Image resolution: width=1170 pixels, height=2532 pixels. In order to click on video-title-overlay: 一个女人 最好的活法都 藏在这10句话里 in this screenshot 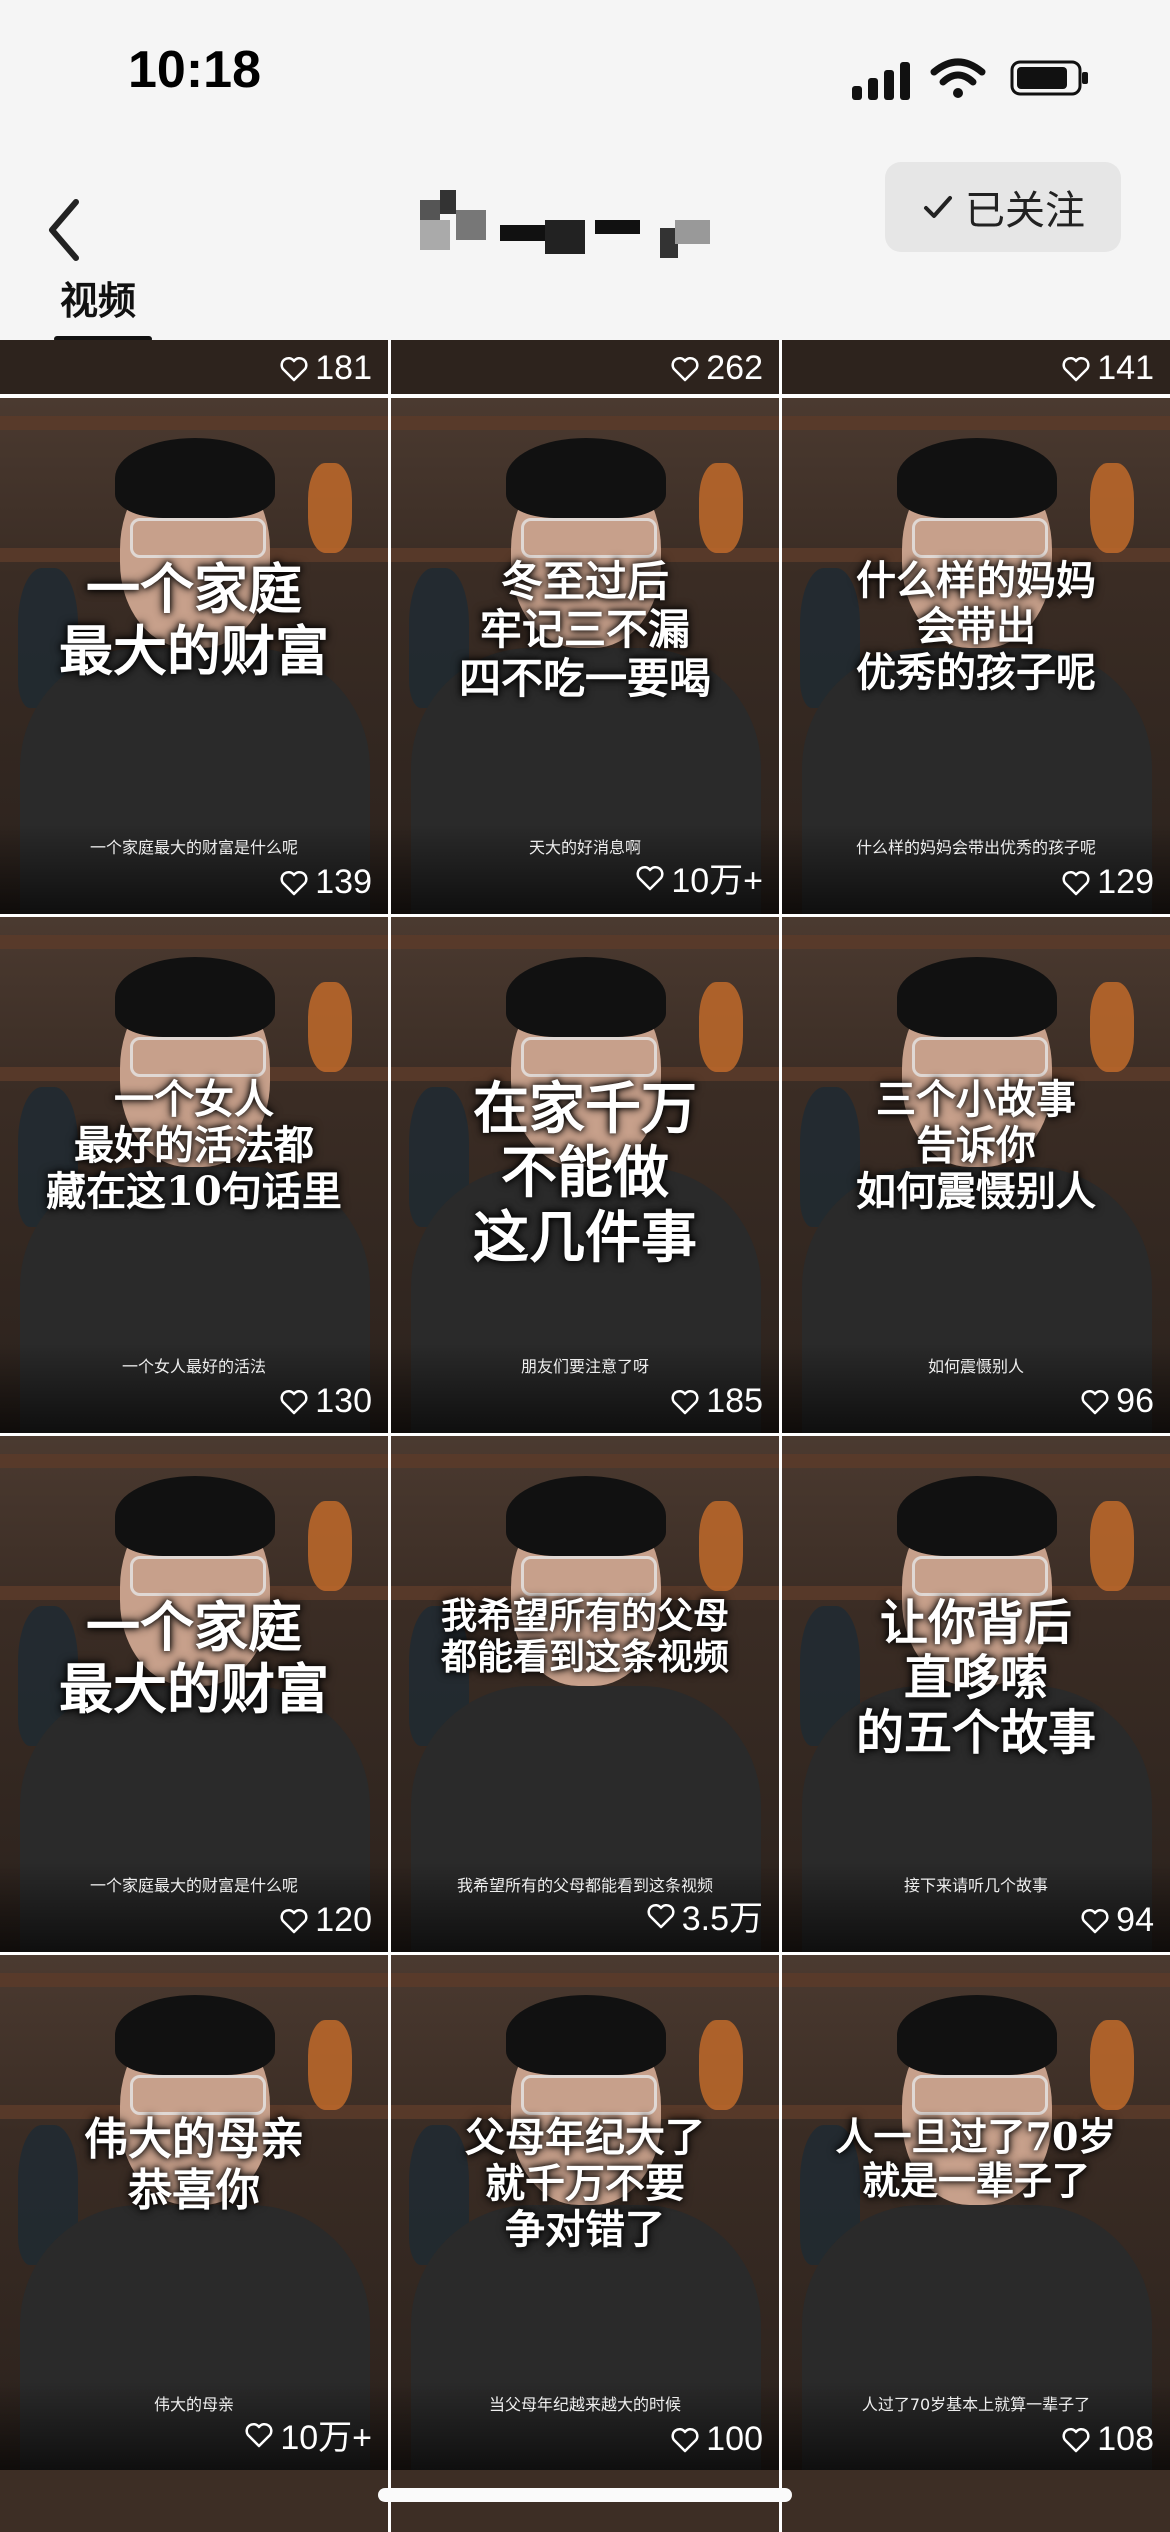, I will do `click(194, 1145)`.